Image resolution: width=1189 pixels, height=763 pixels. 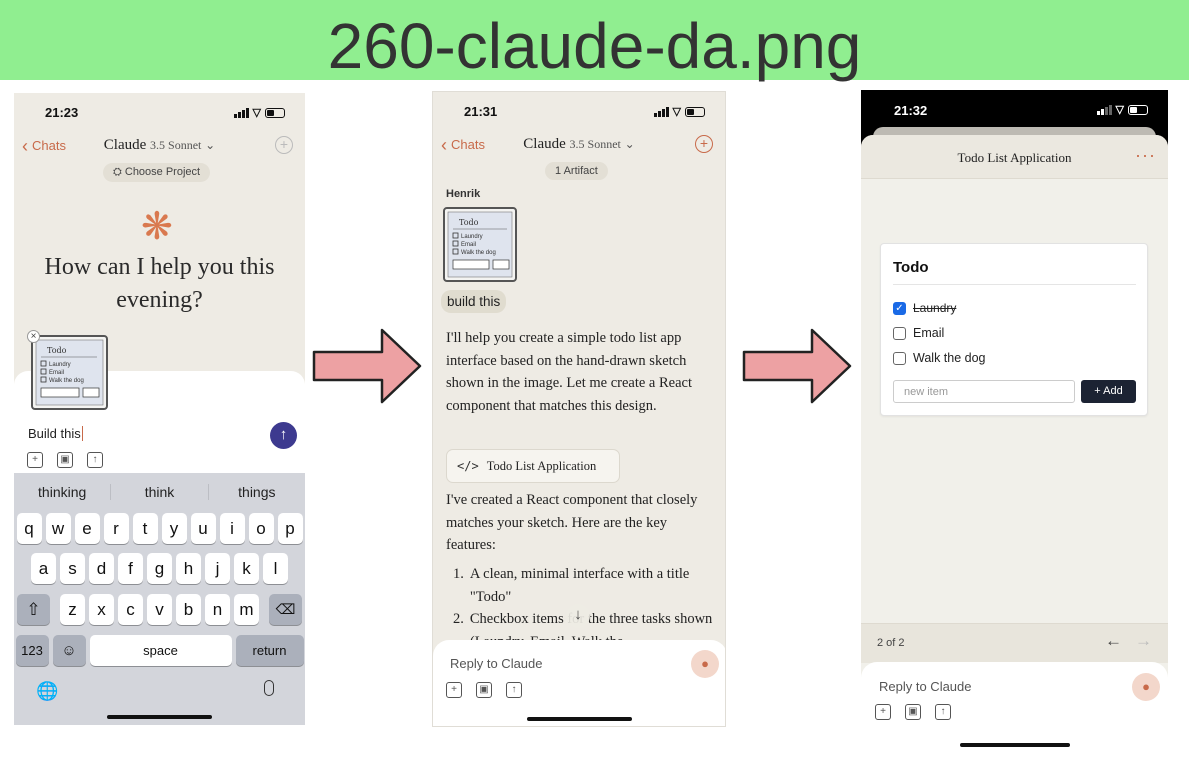 I want to click on project-icon: ⛭, so click(x=117, y=172).